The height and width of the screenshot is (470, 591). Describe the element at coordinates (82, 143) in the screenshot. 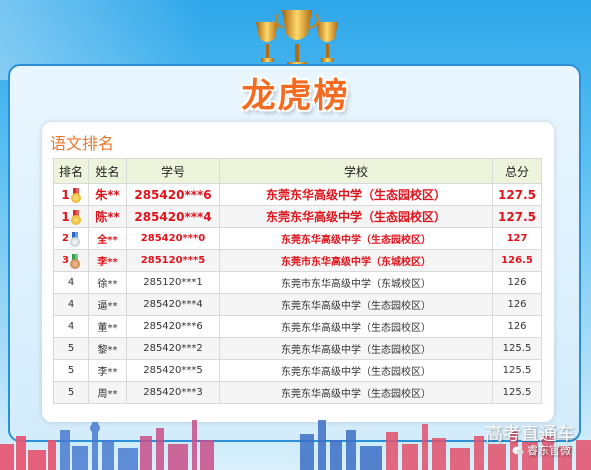

I see `section-title: 语文排名` at that location.